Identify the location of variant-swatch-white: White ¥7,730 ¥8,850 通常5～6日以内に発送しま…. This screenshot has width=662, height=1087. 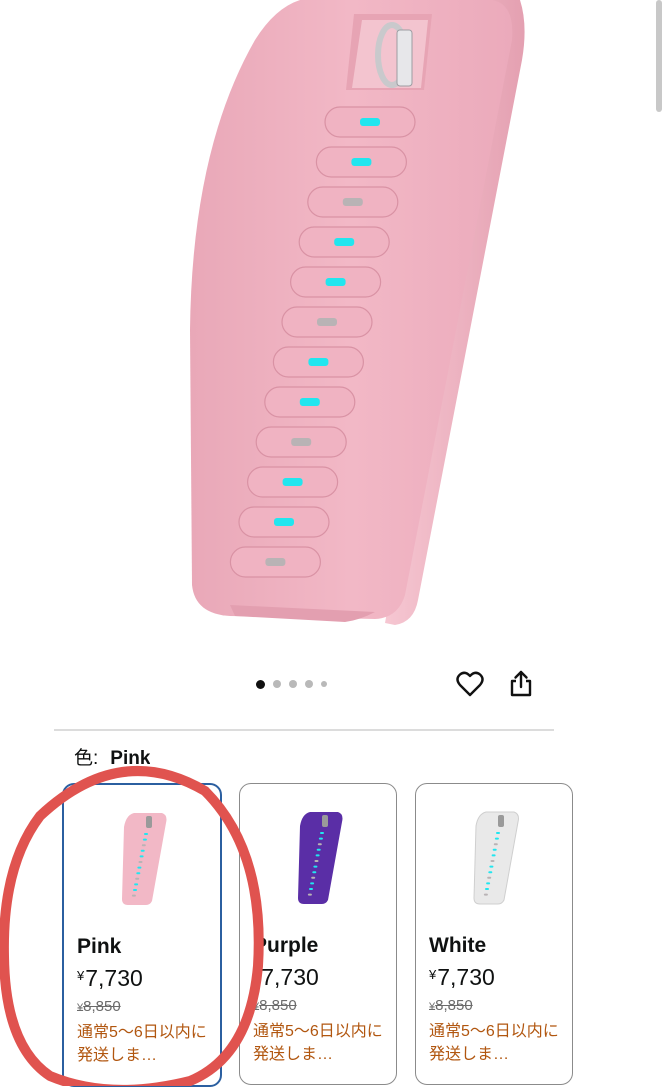
(494, 934).